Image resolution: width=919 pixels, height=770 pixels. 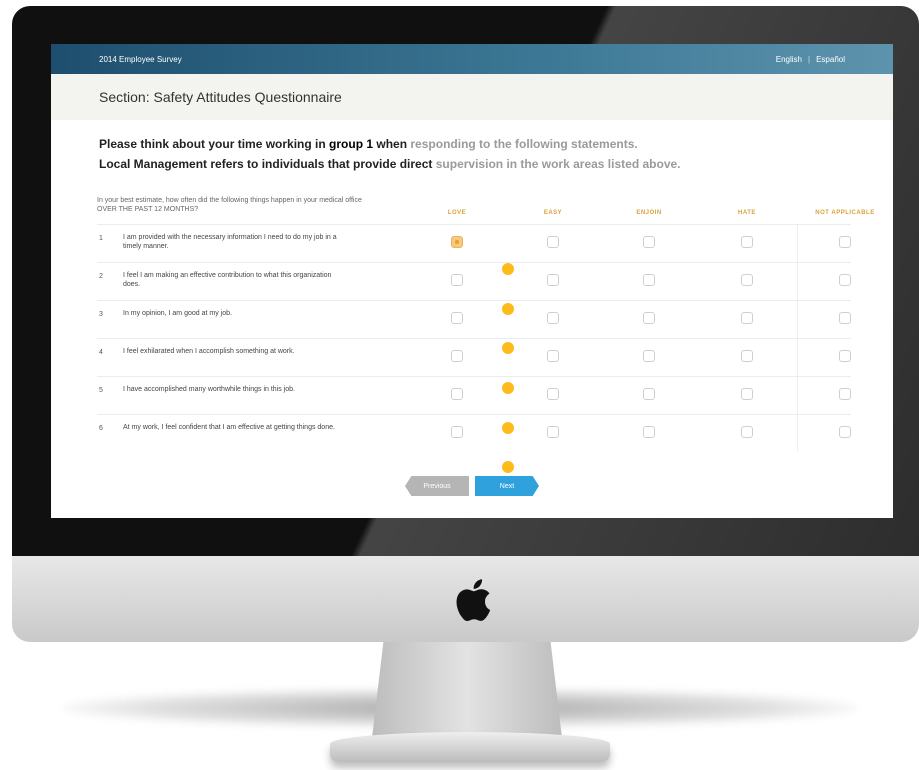 I want to click on nav-buttons: Previous Next, so click(x=472, y=486).